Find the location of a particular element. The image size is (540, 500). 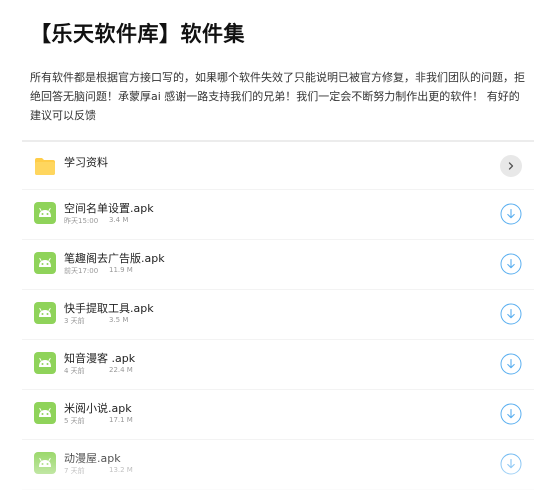

file-meta: 3 天前 3.5 M is located at coordinates (96, 321).